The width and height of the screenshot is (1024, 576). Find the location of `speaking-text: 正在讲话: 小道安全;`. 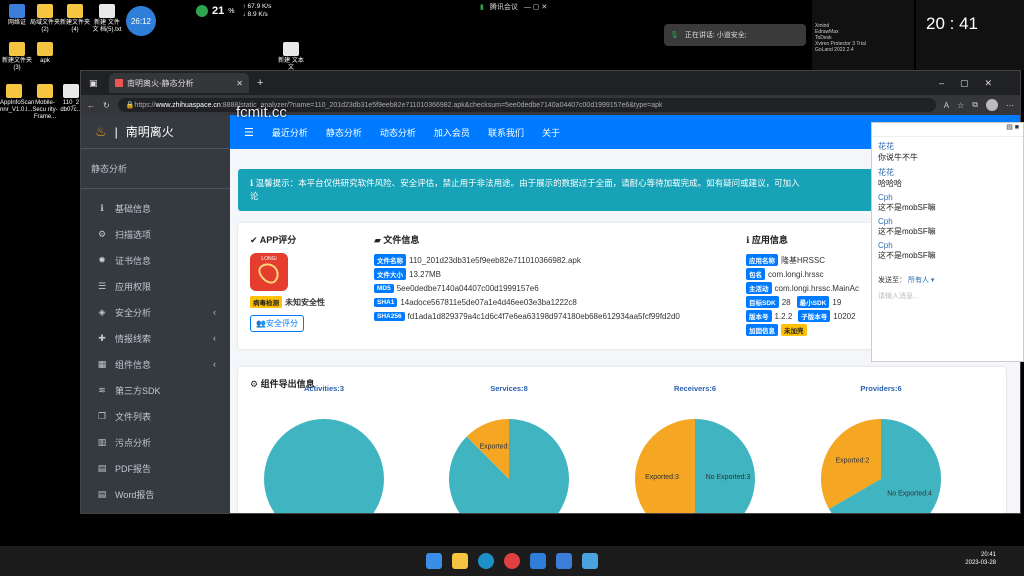

speaking-text: 正在讲话: 小道安全; is located at coordinates (715, 35).